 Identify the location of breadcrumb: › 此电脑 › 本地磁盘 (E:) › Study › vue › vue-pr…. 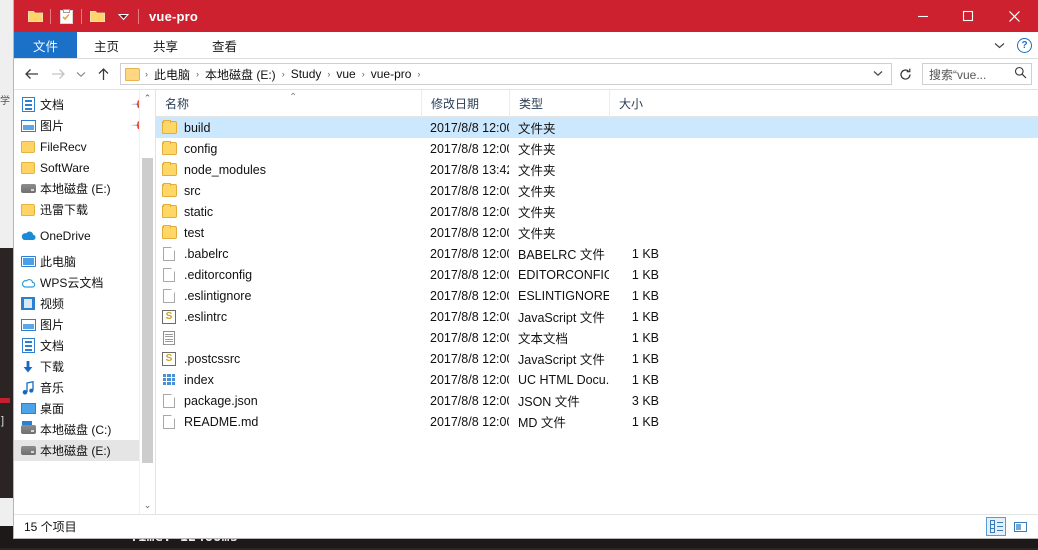
(506, 74).